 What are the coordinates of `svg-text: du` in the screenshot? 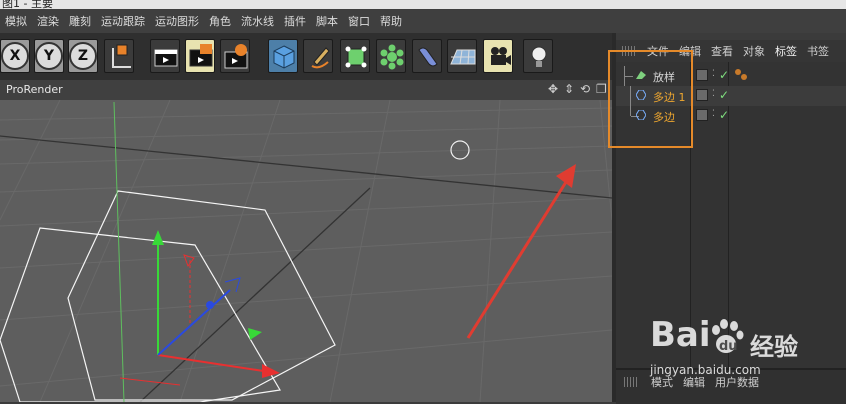 It's located at (728, 346).